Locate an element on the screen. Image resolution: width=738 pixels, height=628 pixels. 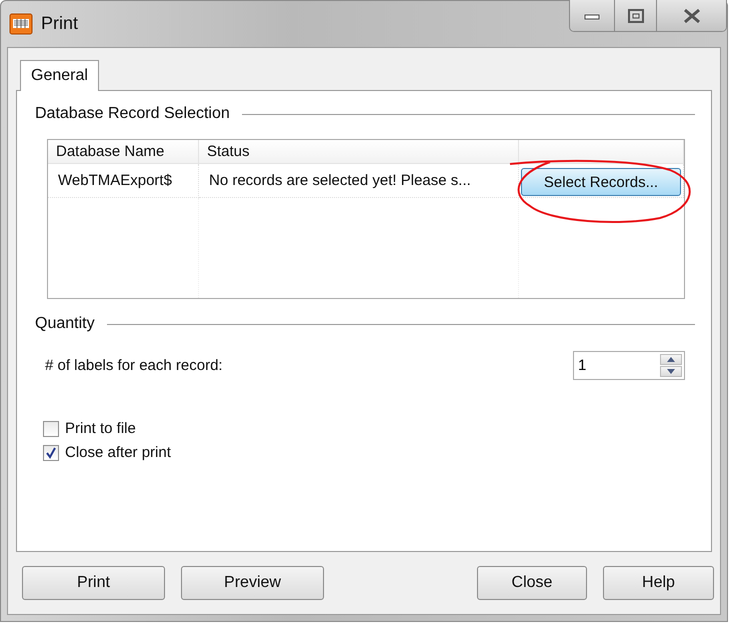
column-header: Status is located at coordinates (359, 152).